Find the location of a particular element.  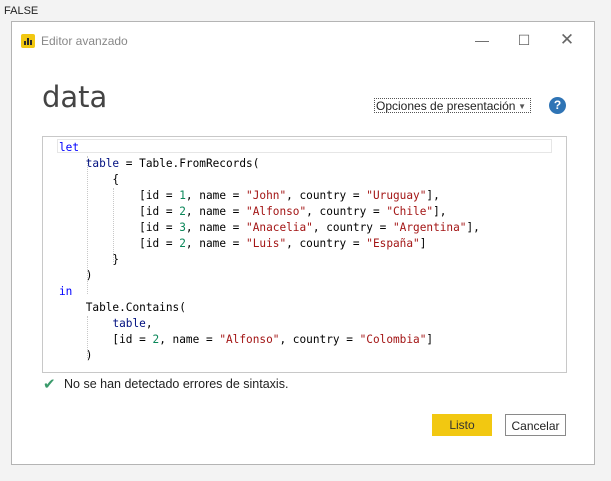

display-options-label: Opciones de presentación is located at coordinates (446, 106).